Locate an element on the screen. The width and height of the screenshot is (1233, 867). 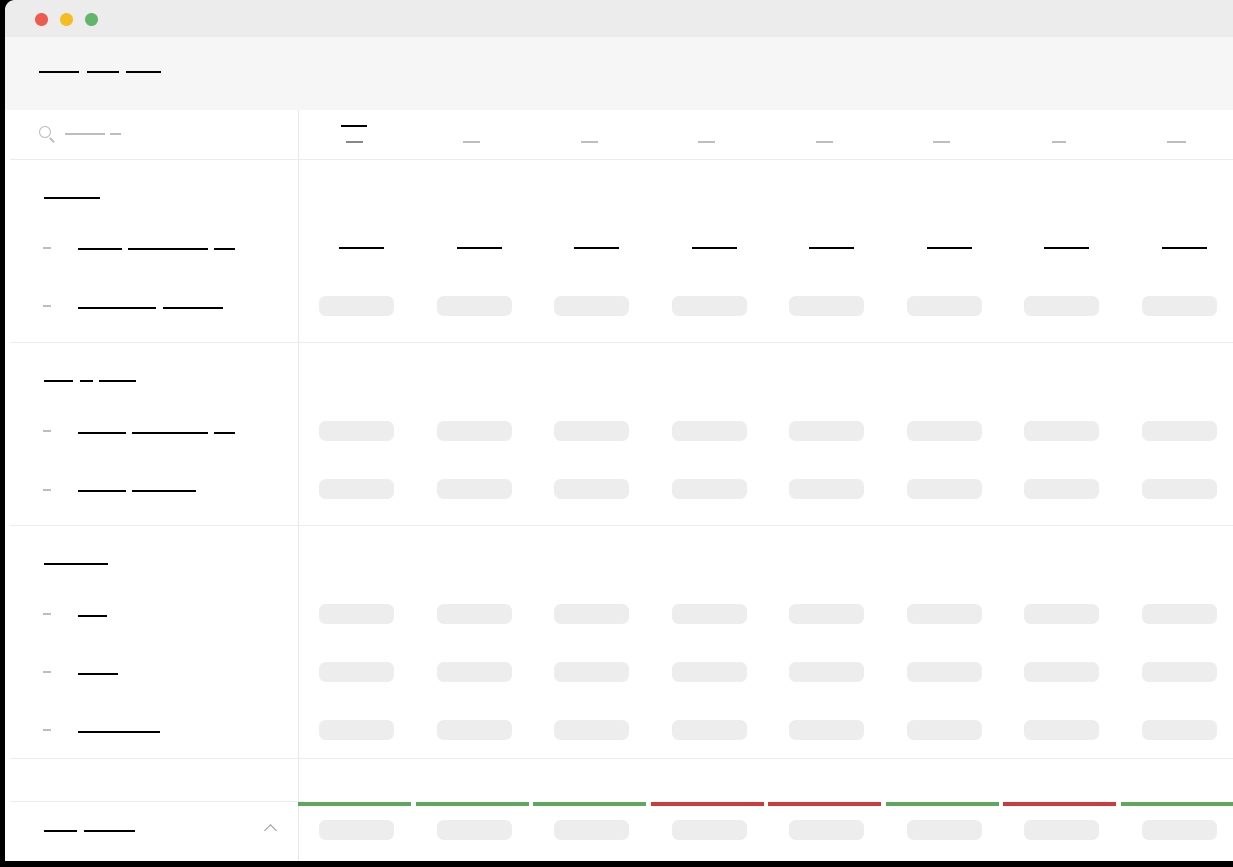
column-header-selected-indicator is located at coordinates (354, 126).